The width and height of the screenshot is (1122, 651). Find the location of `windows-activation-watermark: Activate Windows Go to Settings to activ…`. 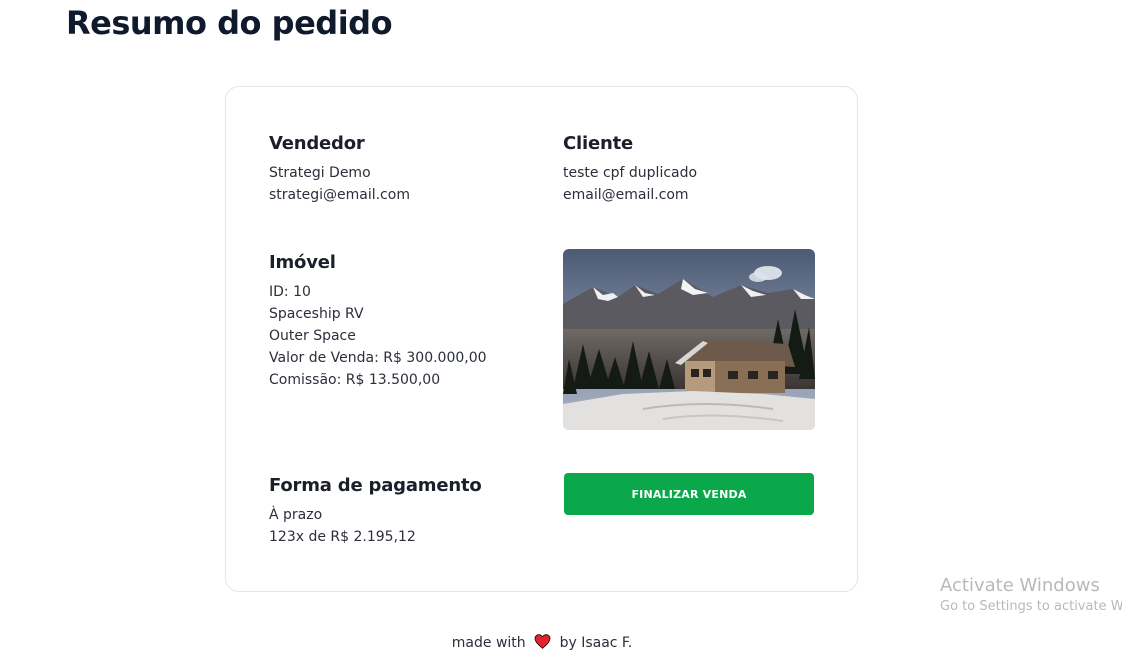

windows-activation-watermark: Activate Windows Go to Settings to activ… is located at coordinates (1031, 596).